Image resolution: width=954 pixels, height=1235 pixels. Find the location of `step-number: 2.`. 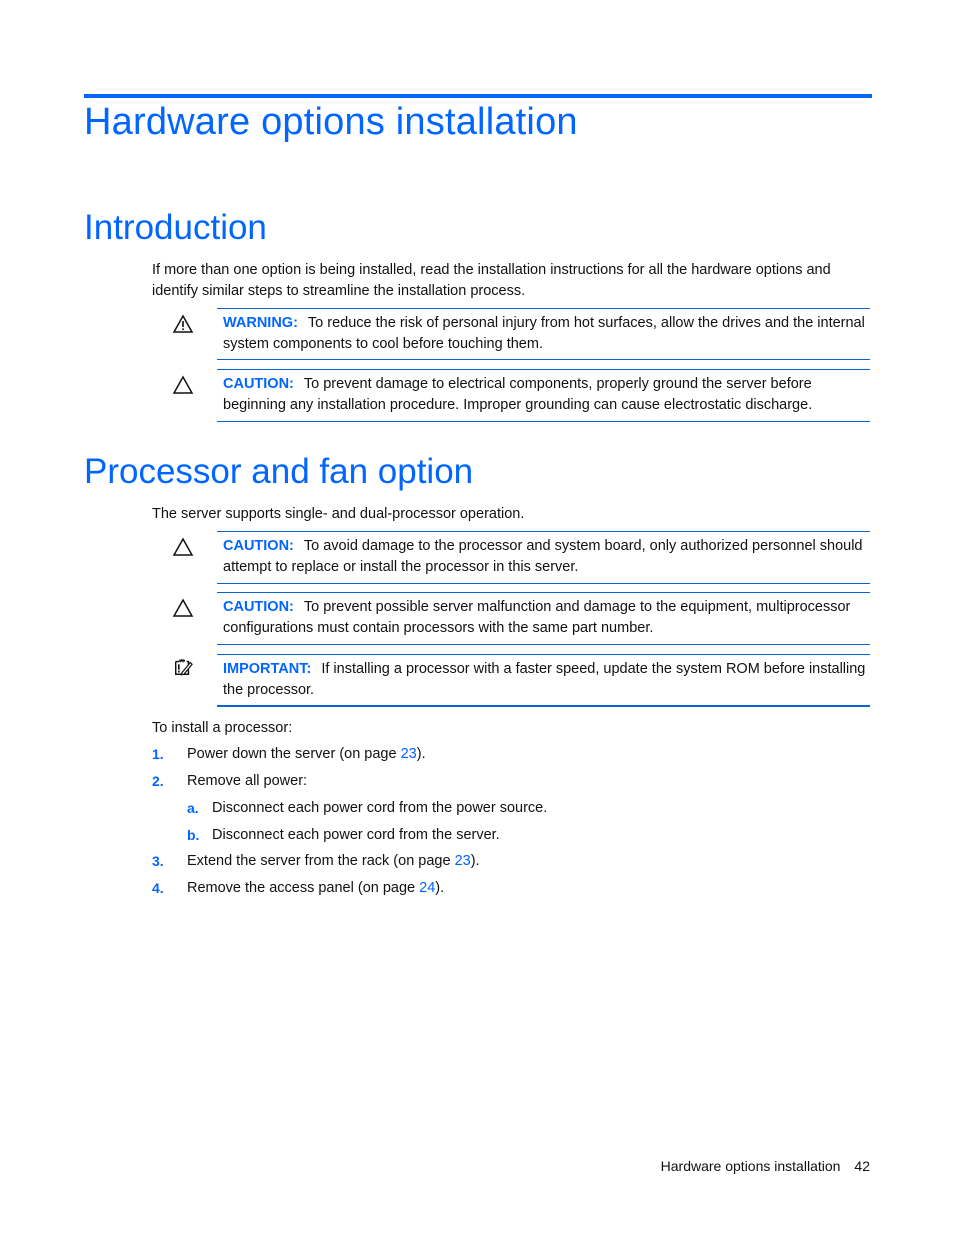

step-number: 2. is located at coordinates (158, 781).